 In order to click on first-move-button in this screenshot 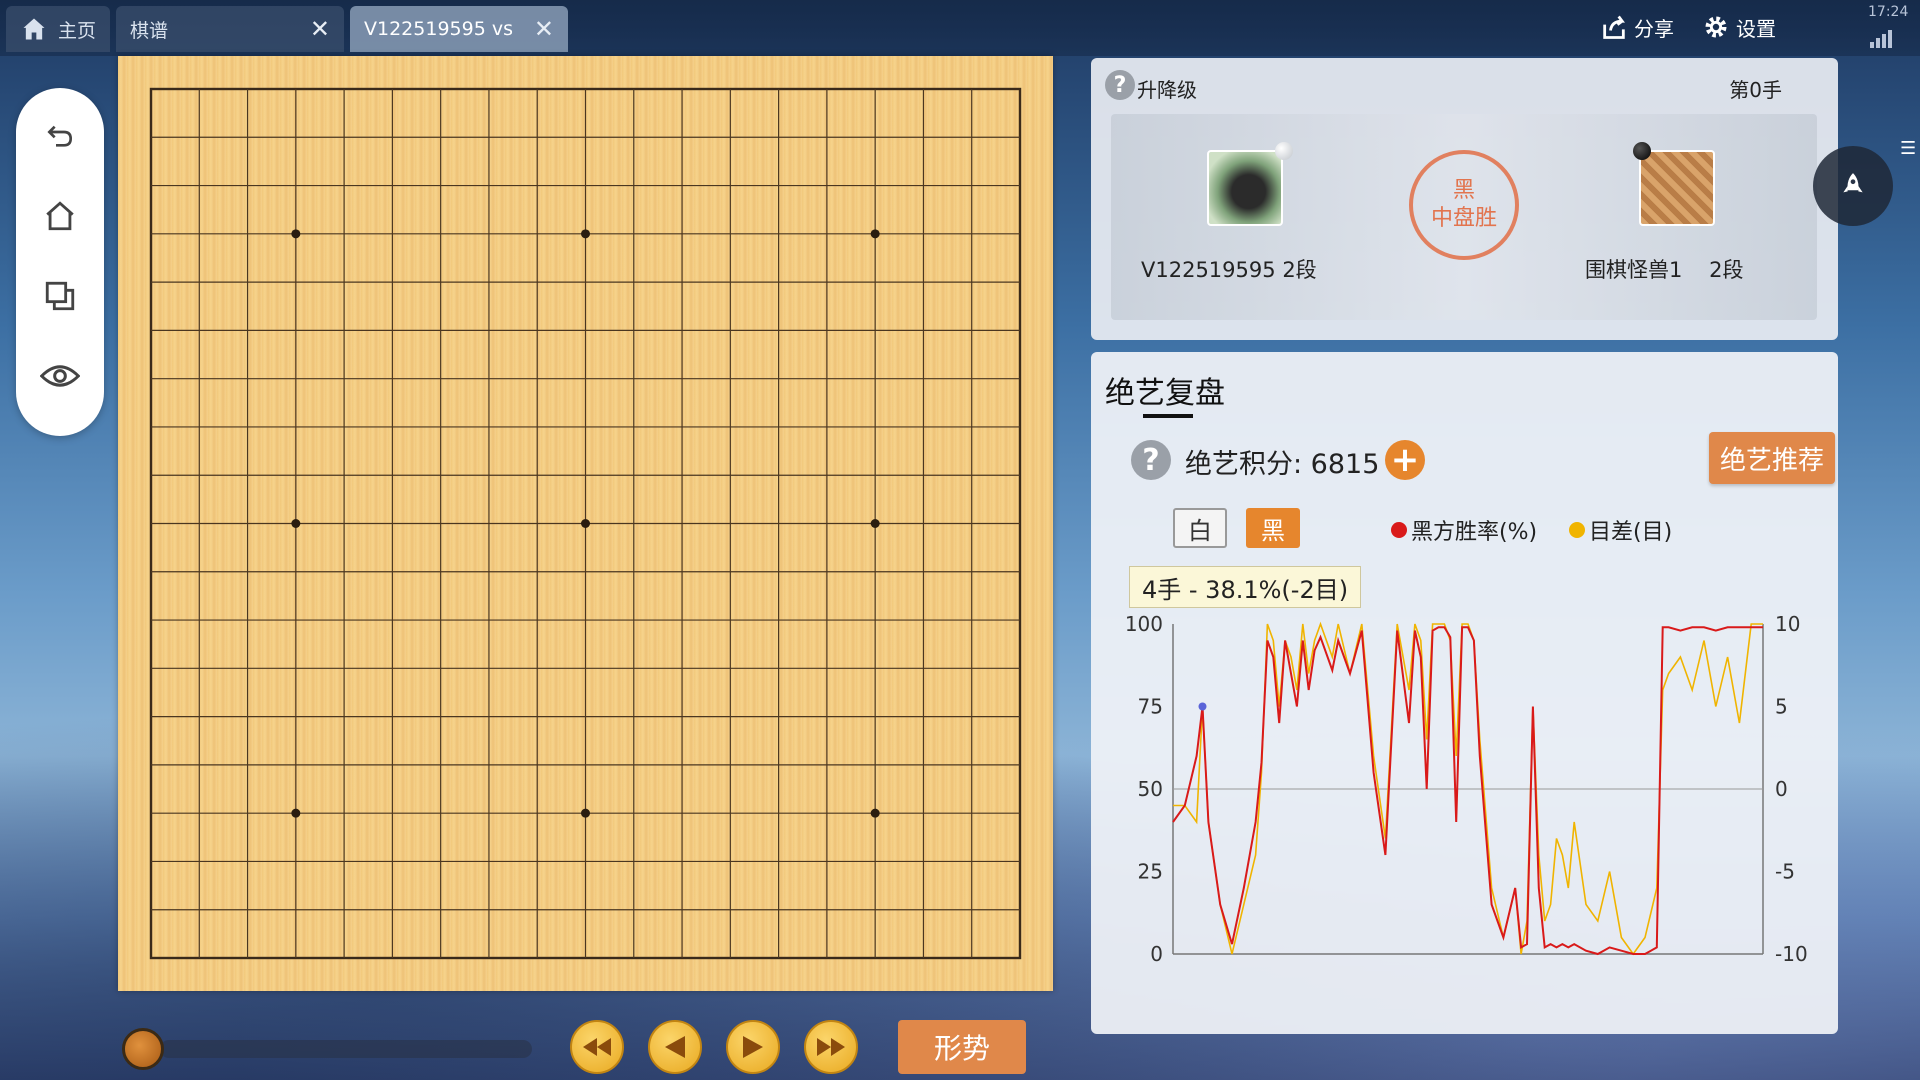, I will do `click(597, 1047)`.